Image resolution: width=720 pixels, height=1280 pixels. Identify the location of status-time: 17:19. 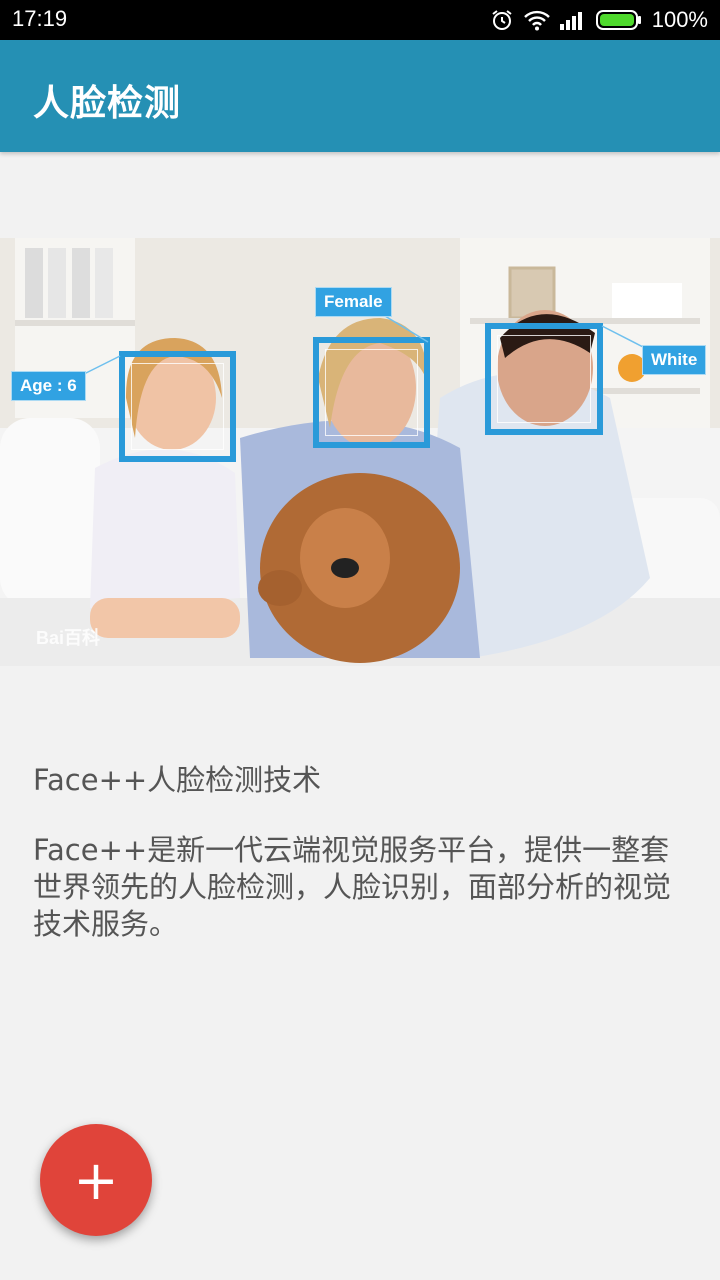
(40, 18).